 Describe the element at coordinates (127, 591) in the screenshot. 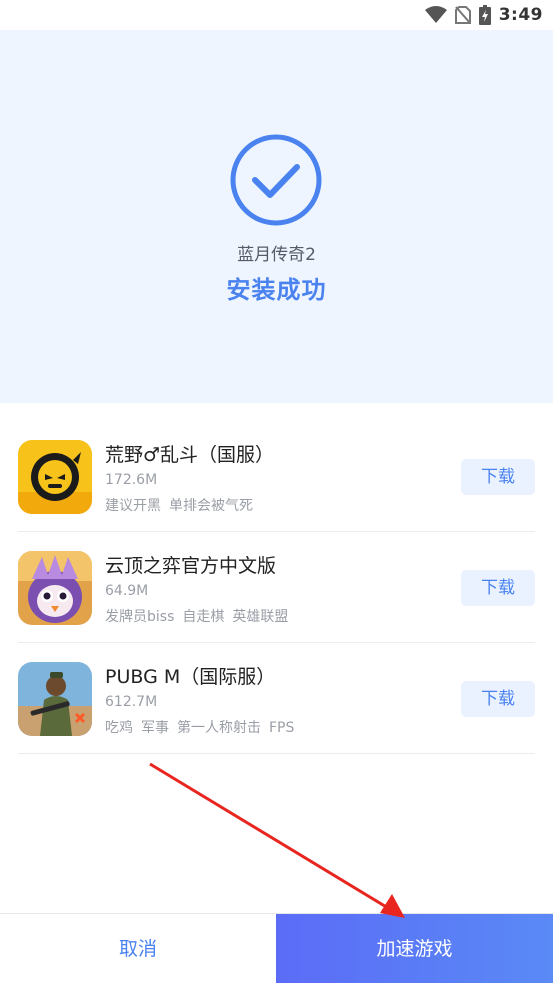

I see `game-size: 64.9M` at that location.